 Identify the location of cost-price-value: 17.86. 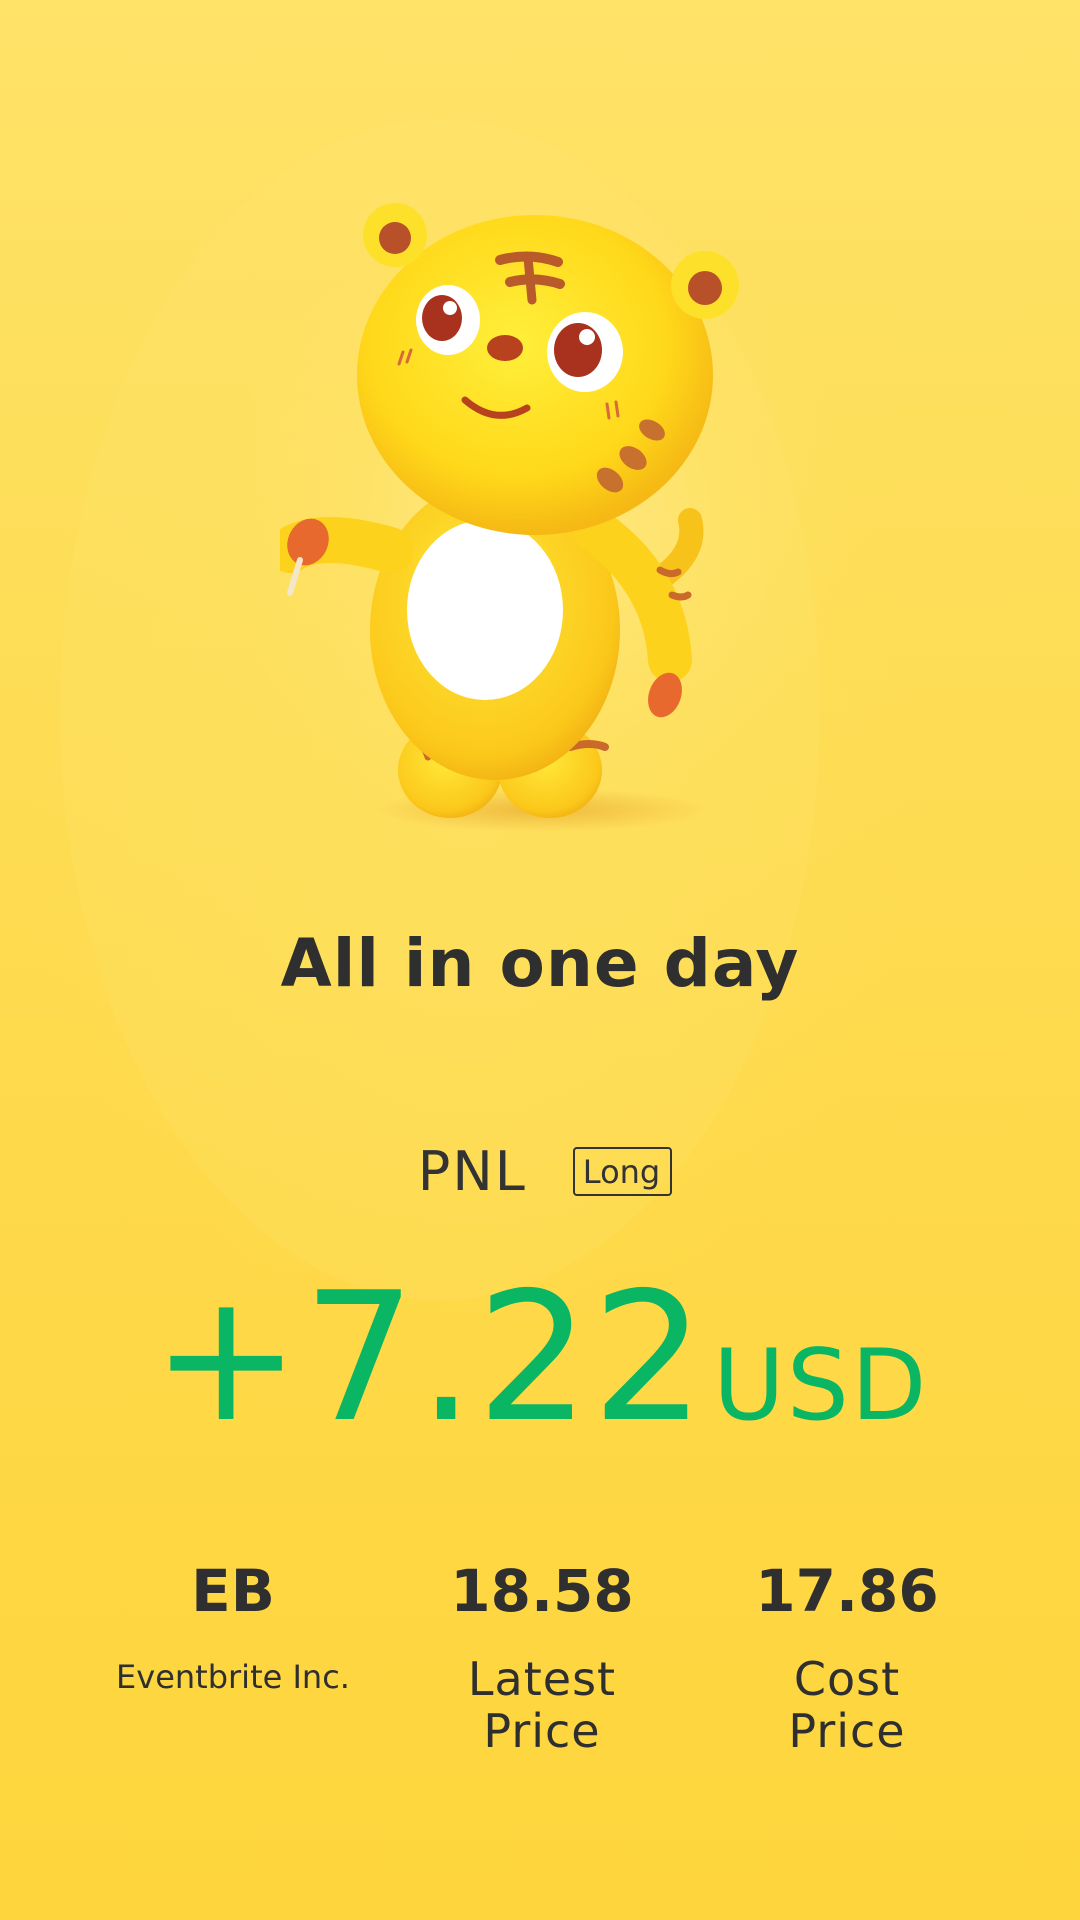
(847, 1591).